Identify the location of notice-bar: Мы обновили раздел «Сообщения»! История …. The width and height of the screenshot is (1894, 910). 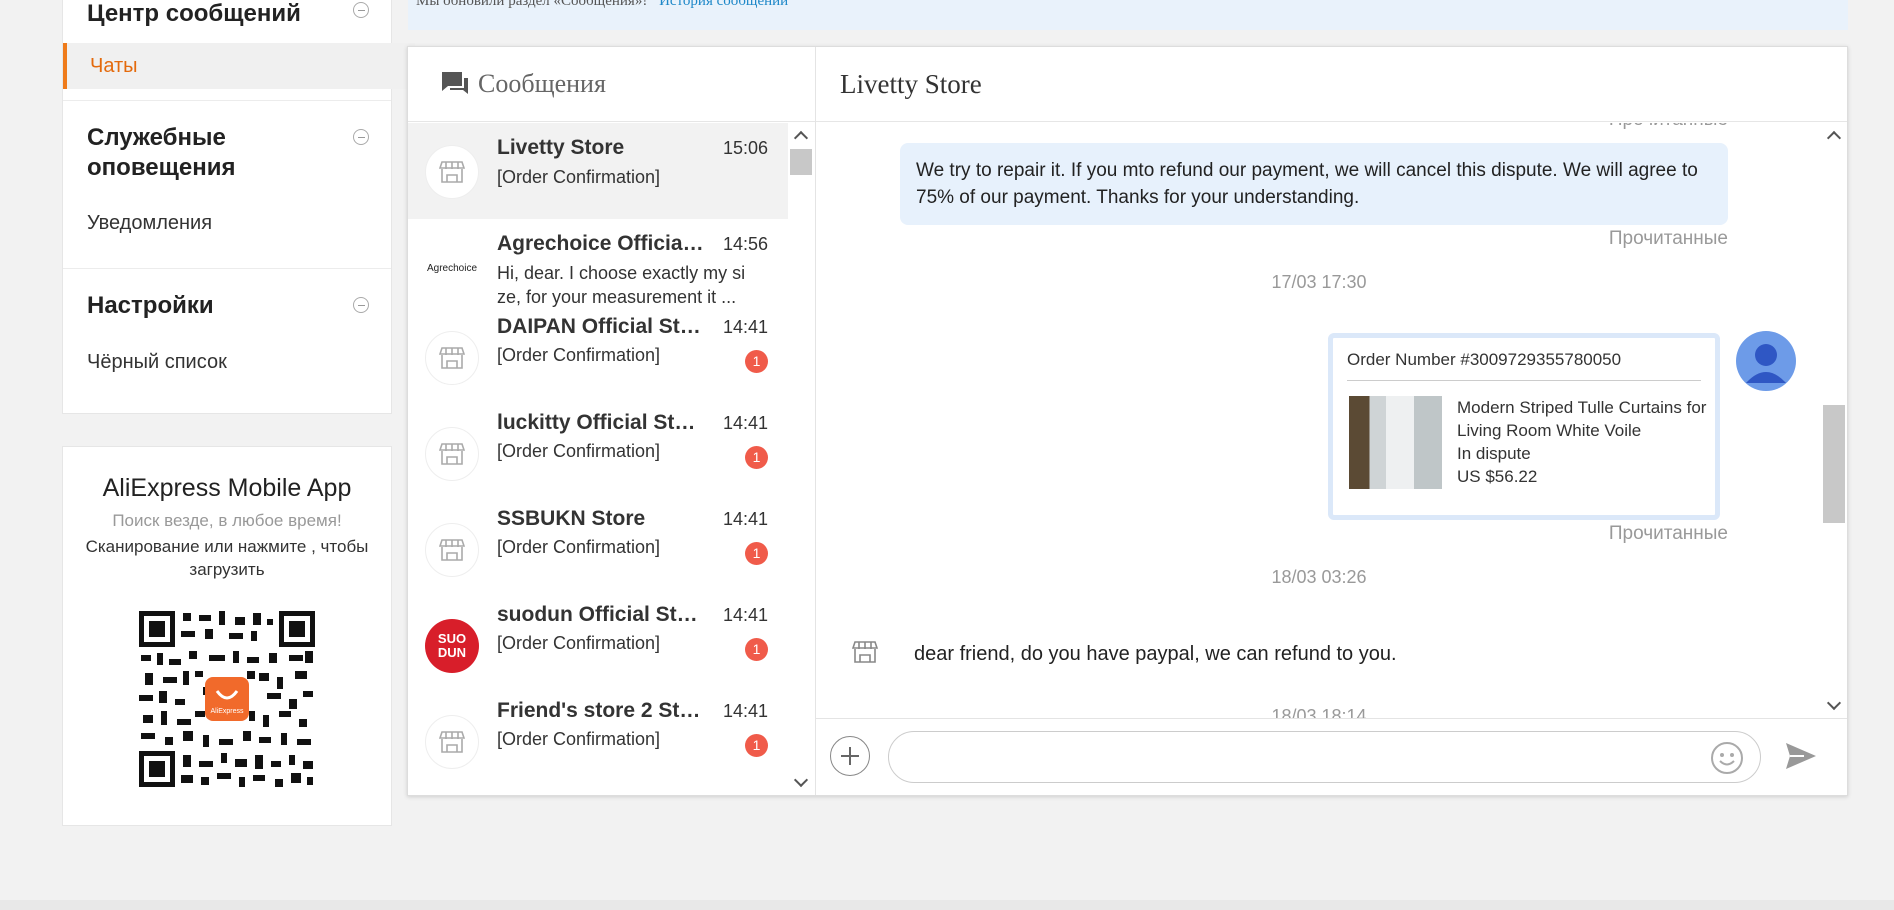
(1128, 15).